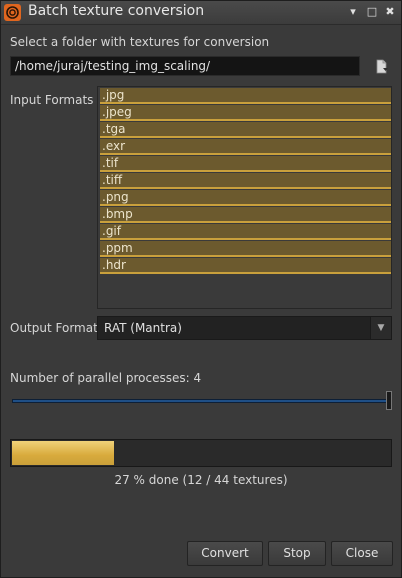  I want to click on stop-button: Stop, so click(297, 553).